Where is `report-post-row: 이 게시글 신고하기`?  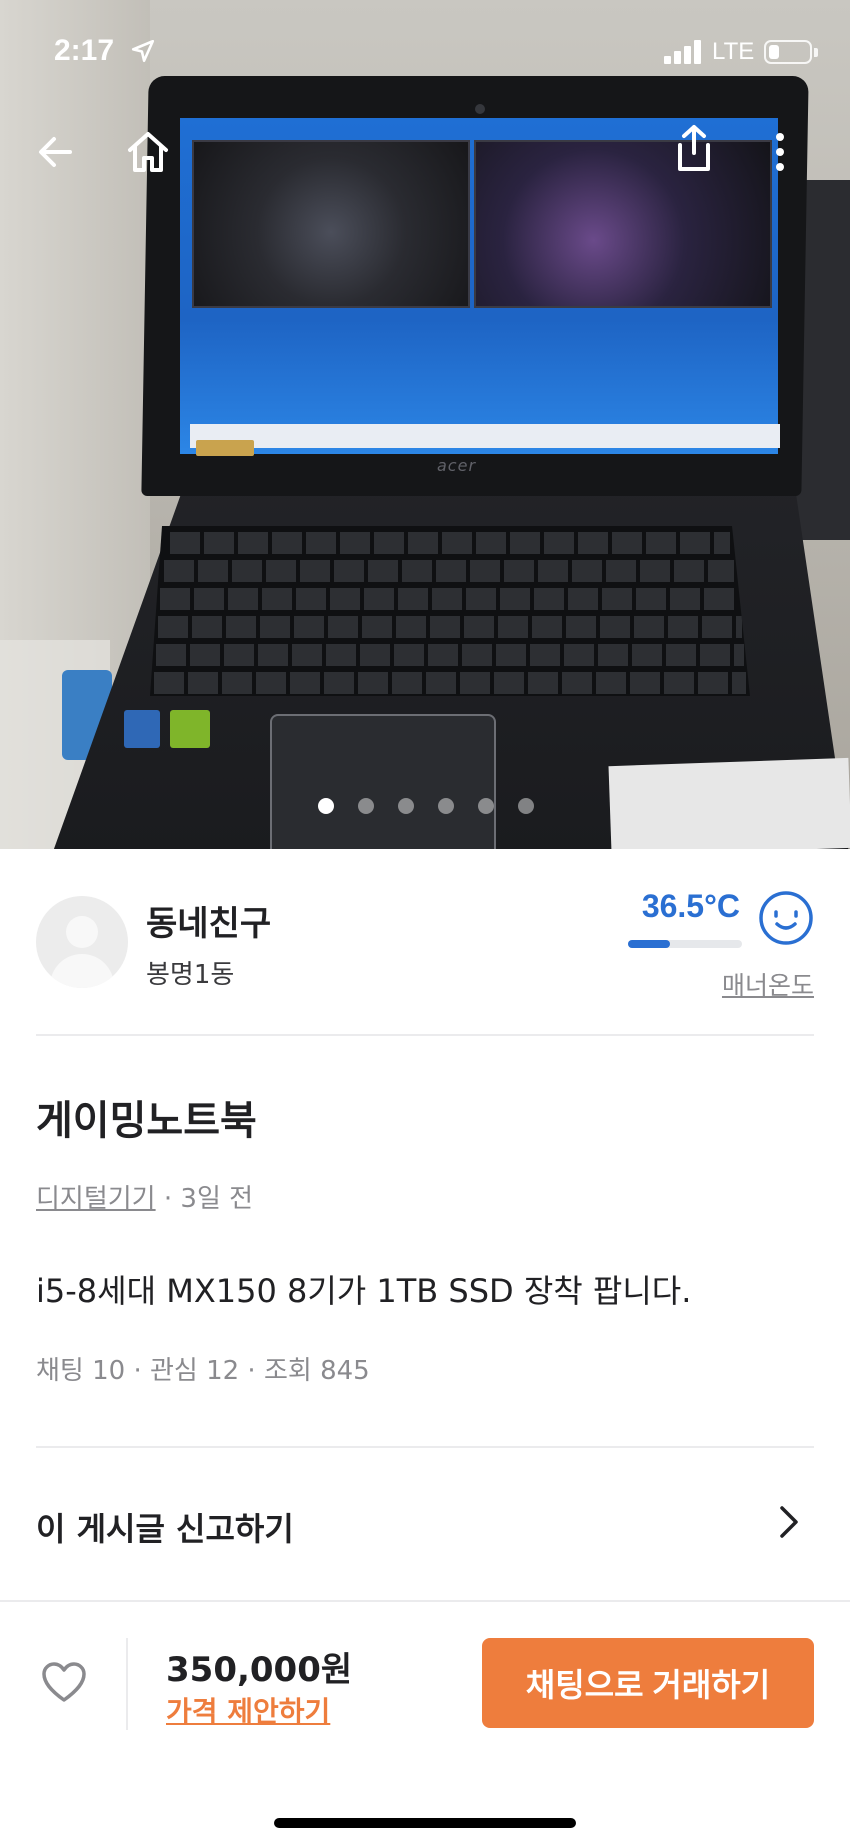 report-post-row: 이 게시글 신고하기 is located at coordinates (425, 1530).